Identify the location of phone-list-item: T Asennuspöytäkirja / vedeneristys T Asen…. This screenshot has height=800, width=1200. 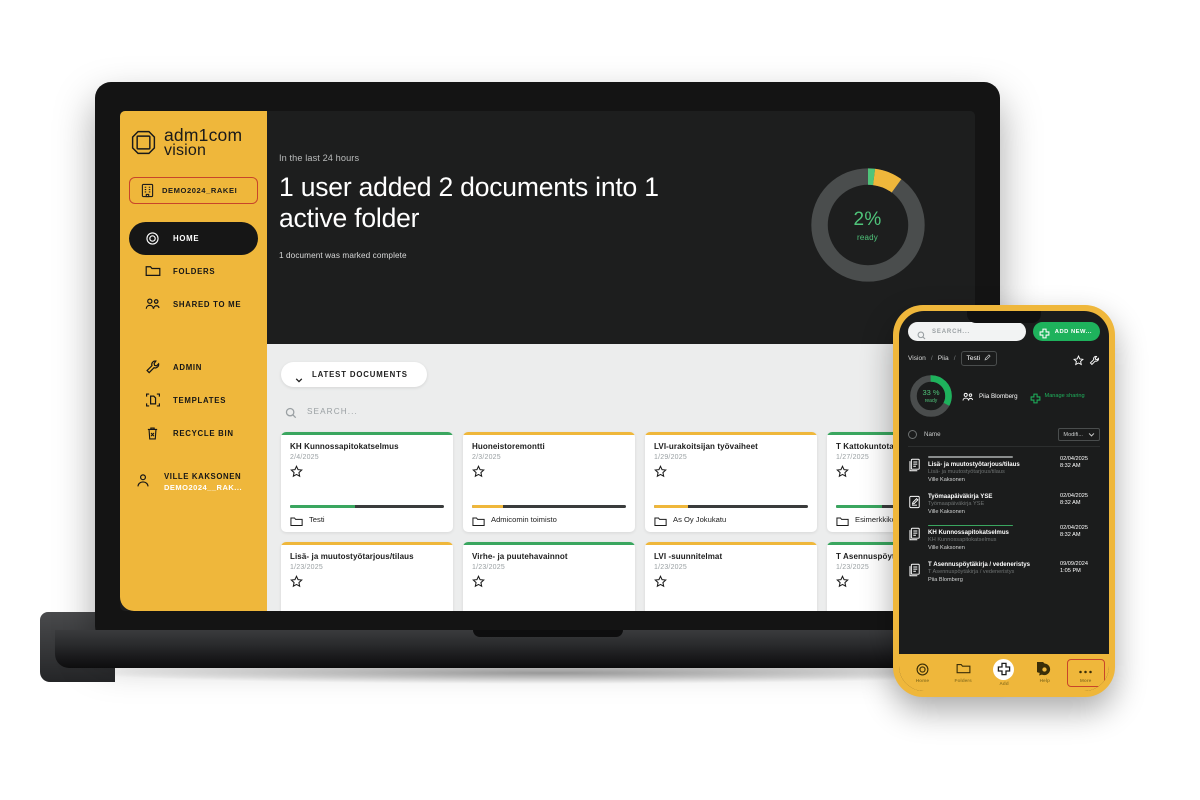
(1004, 572).